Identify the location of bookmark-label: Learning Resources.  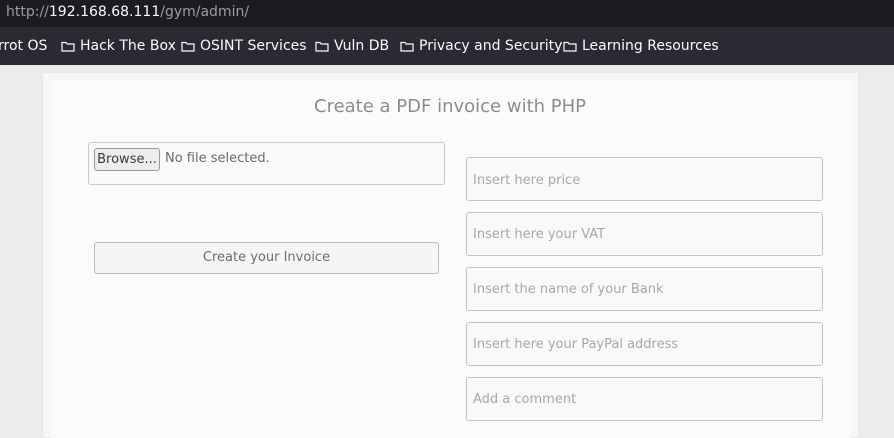
(650, 46).